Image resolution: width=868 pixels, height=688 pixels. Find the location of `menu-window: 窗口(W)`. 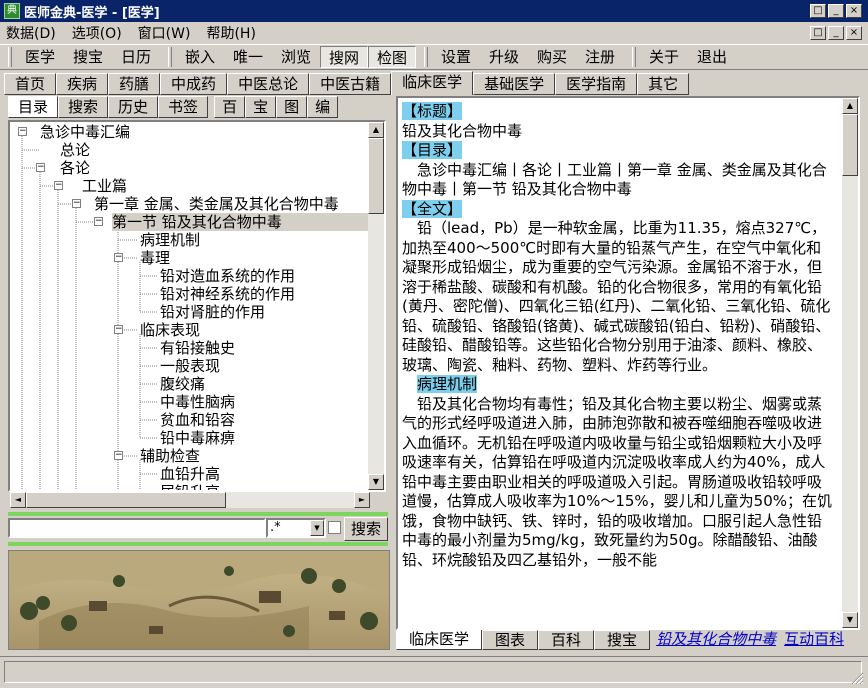

menu-window: 窗口(W) is located at coordinates (164, 33).